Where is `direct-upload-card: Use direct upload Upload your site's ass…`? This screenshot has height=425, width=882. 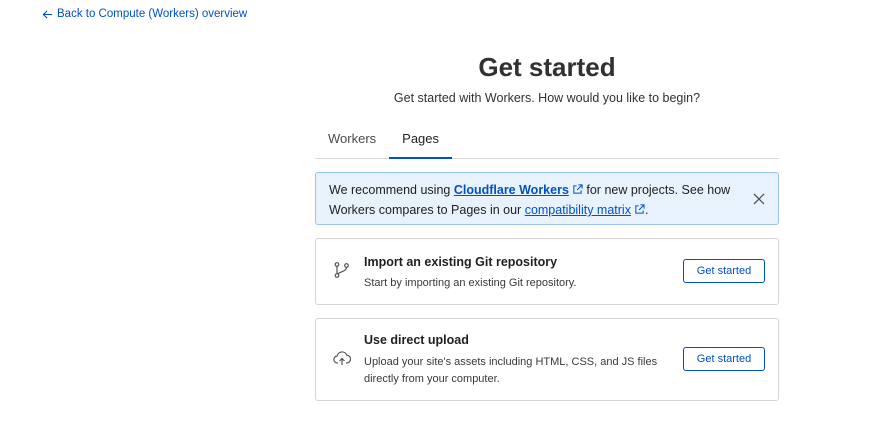
direct-upload-card: Use direct upload Upload your site's ass… is located at coordinates (547, 359).